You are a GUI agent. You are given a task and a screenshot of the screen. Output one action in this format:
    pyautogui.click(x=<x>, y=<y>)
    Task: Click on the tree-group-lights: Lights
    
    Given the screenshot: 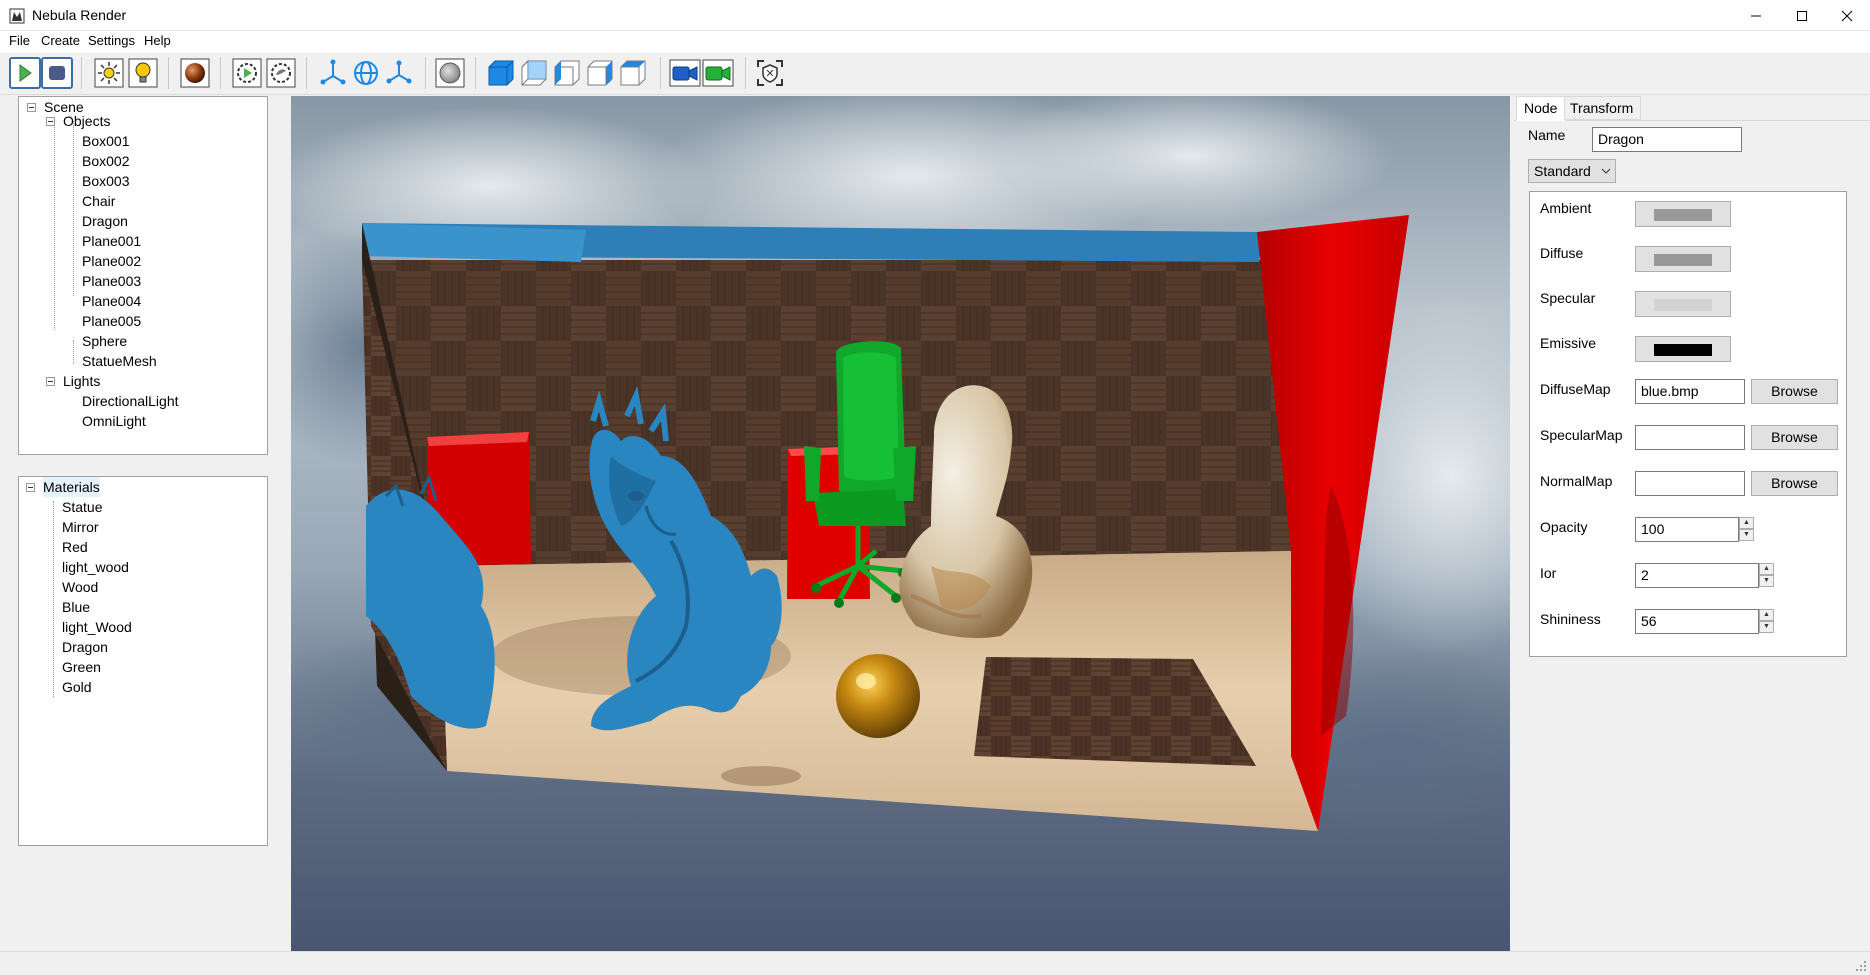 What is the action you would take?
    pyautogui.click(x=81, y=381)
    